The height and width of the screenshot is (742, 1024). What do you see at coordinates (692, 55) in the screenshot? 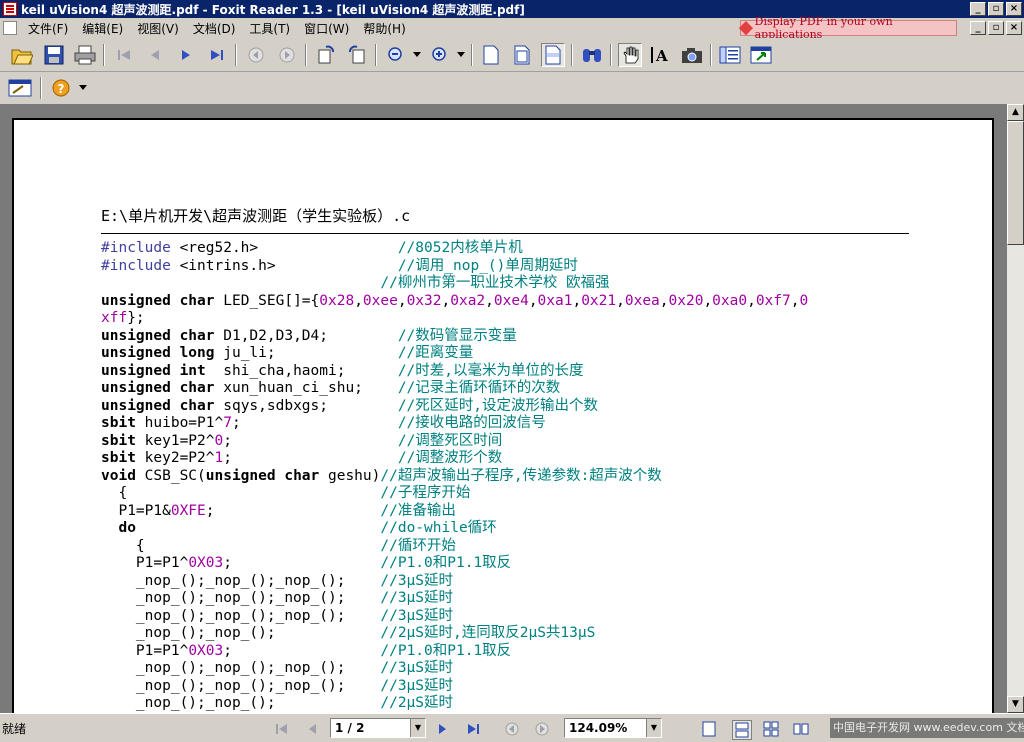
I see `snapshot-camera-icon` at bounding box center [692, 55].